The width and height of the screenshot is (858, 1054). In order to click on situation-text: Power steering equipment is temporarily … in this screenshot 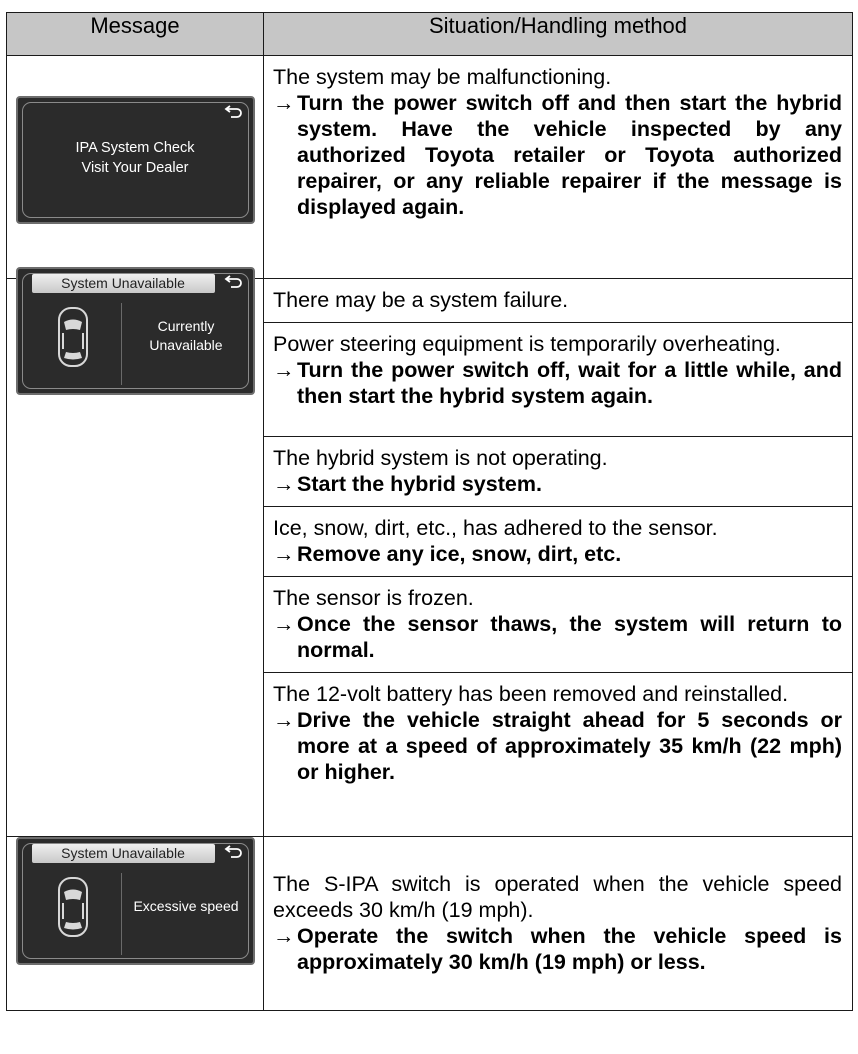, I will do `click(527, 344)`.